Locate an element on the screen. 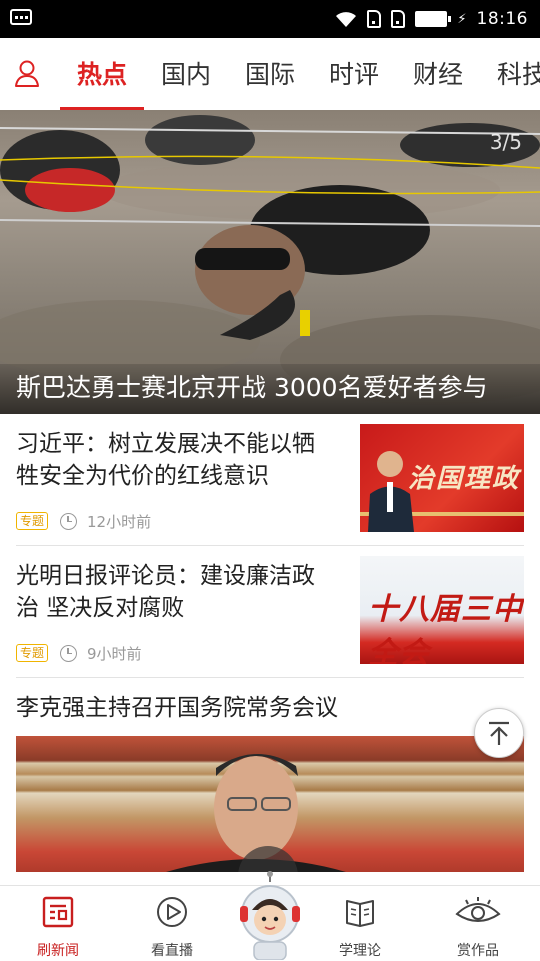 The image size is (540, 961). tab-hot: 热点 is located at coordinates (102, 74).